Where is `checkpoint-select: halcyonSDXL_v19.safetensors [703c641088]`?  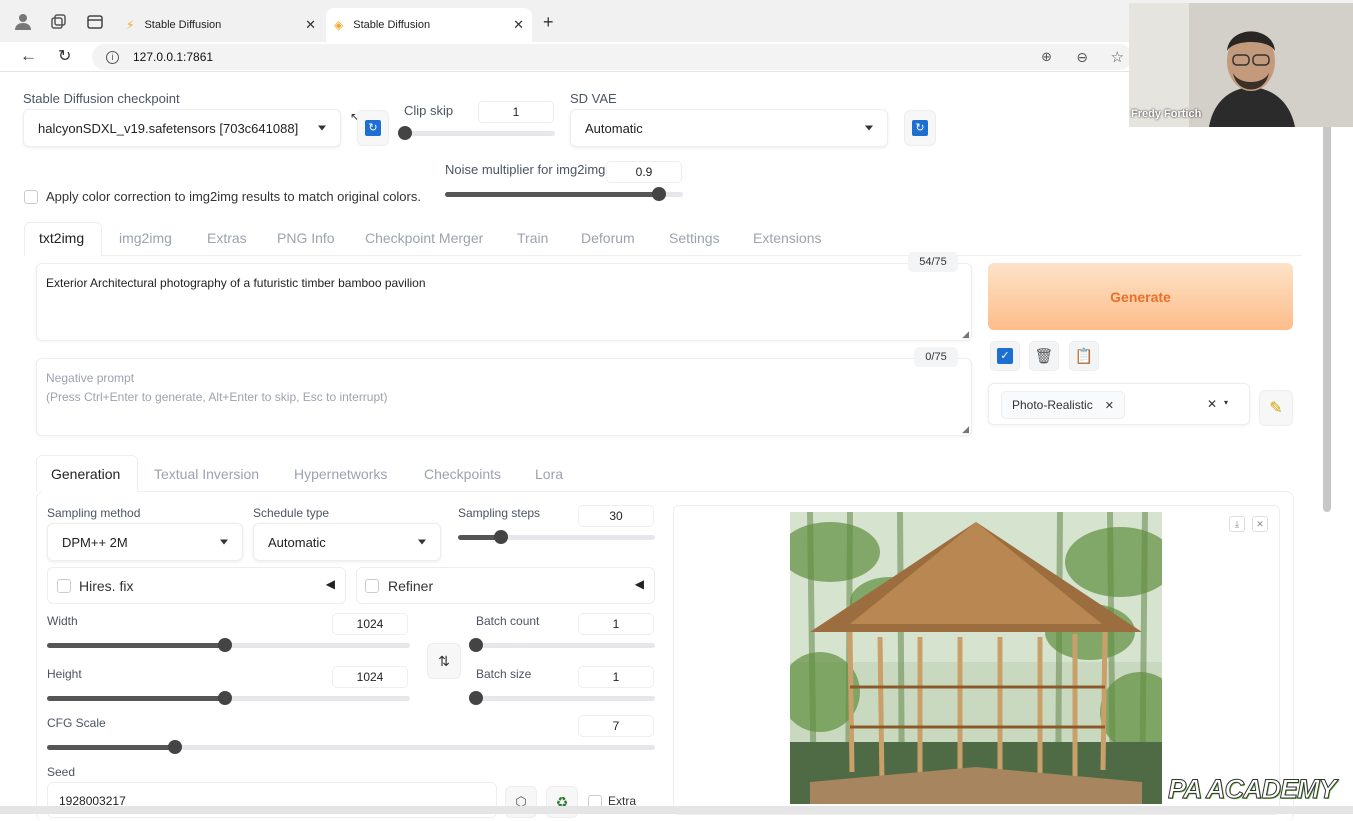 checkpoint-select: halcyonSDXL_v19.safetensors [703c641088] is located at coordinates (182, 128).